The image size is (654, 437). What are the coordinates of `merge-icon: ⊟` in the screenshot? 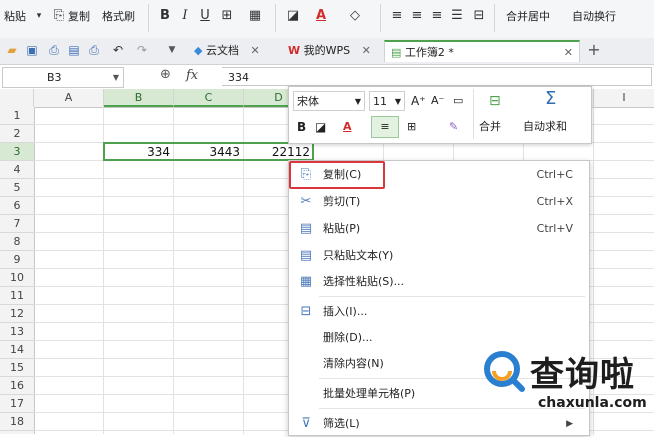 It's located at (495, 101).